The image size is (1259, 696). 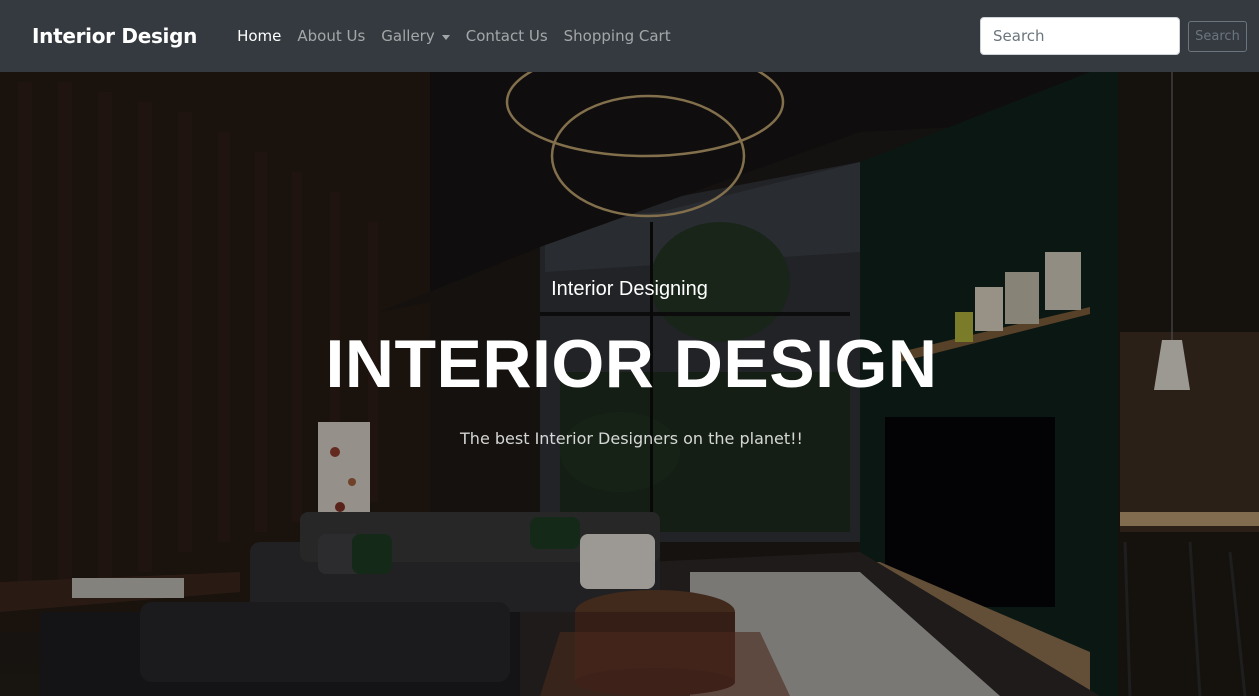 What do you see at coordinates (631, 364) in the screenshot?
I see `hero-title: INTERIOR DESIGN` at bounding box center [631, 364].